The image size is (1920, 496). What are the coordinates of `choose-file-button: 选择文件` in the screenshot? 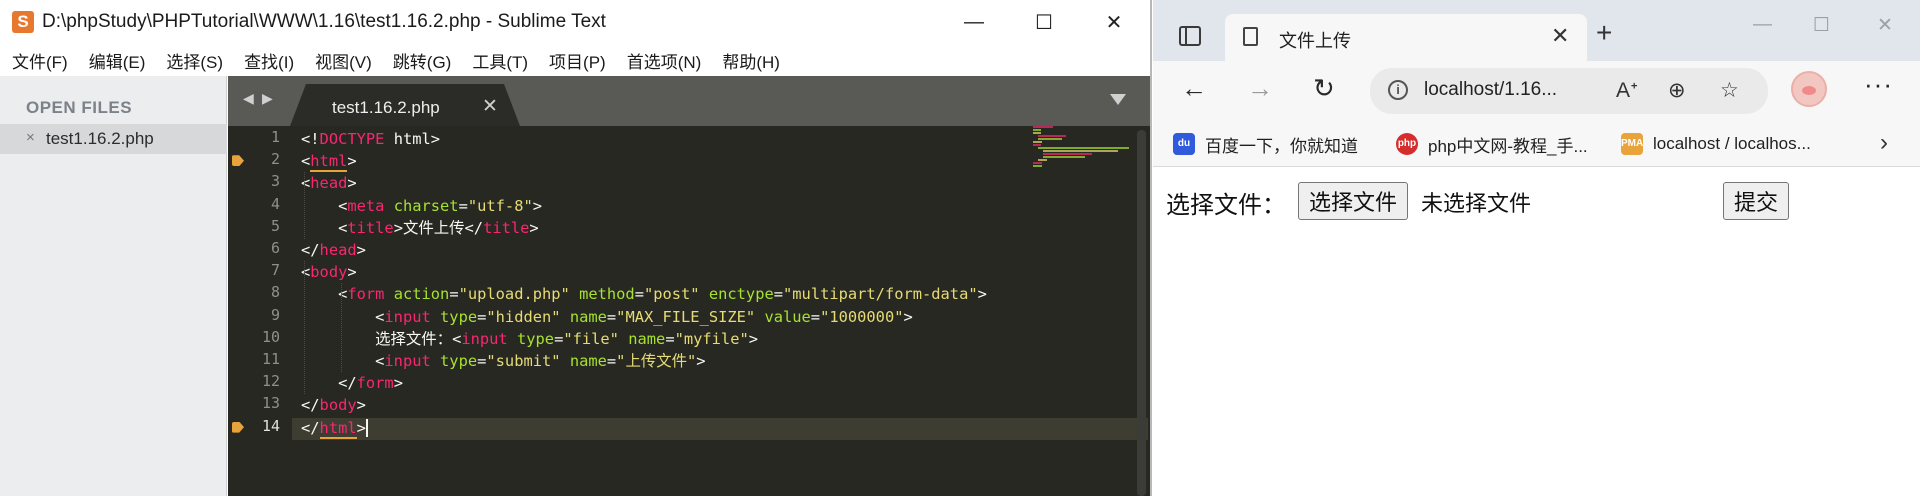 It's located at (1353, 201).